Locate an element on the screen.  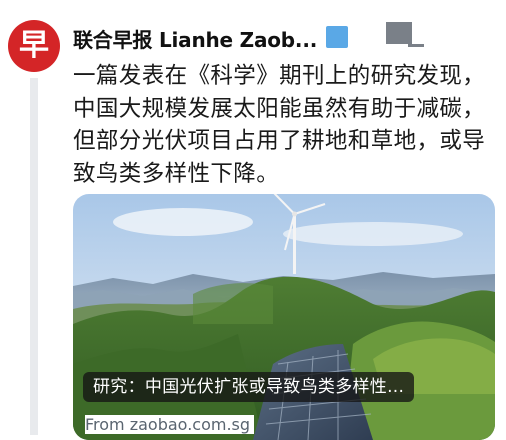
link-card-source: From zaobao.com.sg is located at coordinates (170, 424).